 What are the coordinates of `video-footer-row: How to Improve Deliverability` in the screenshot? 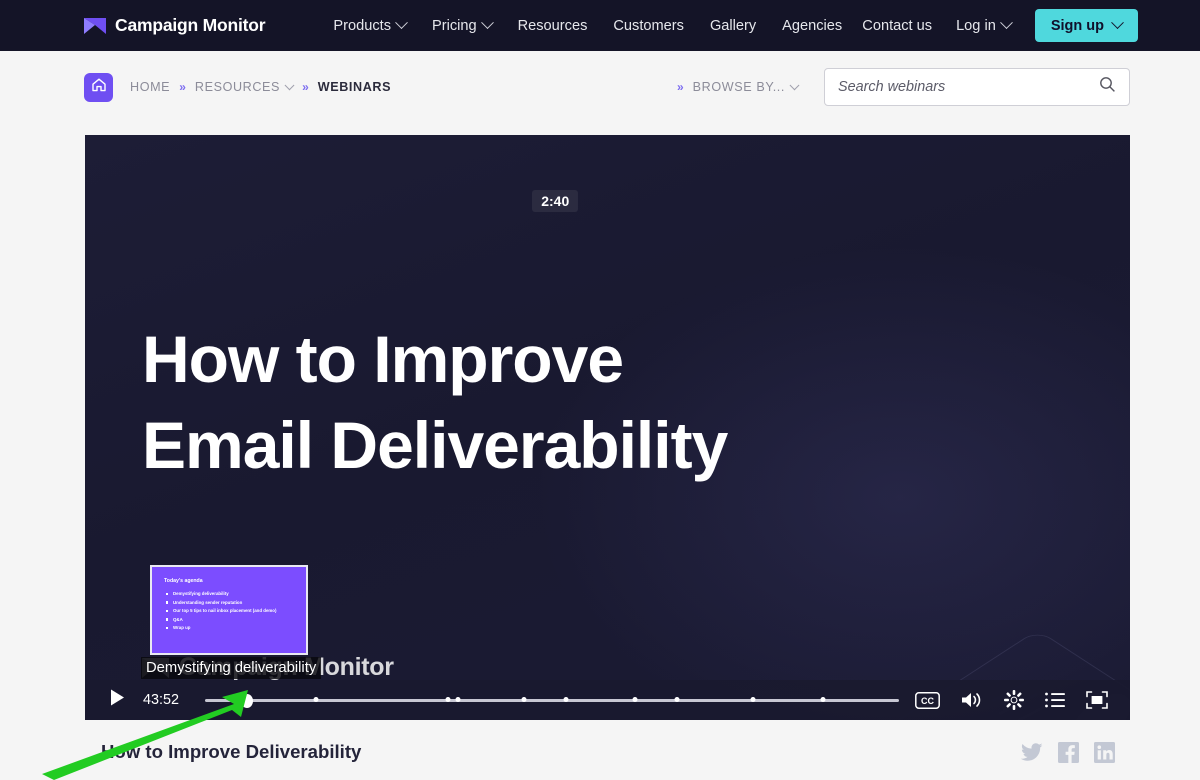 It's located at (600, 752).